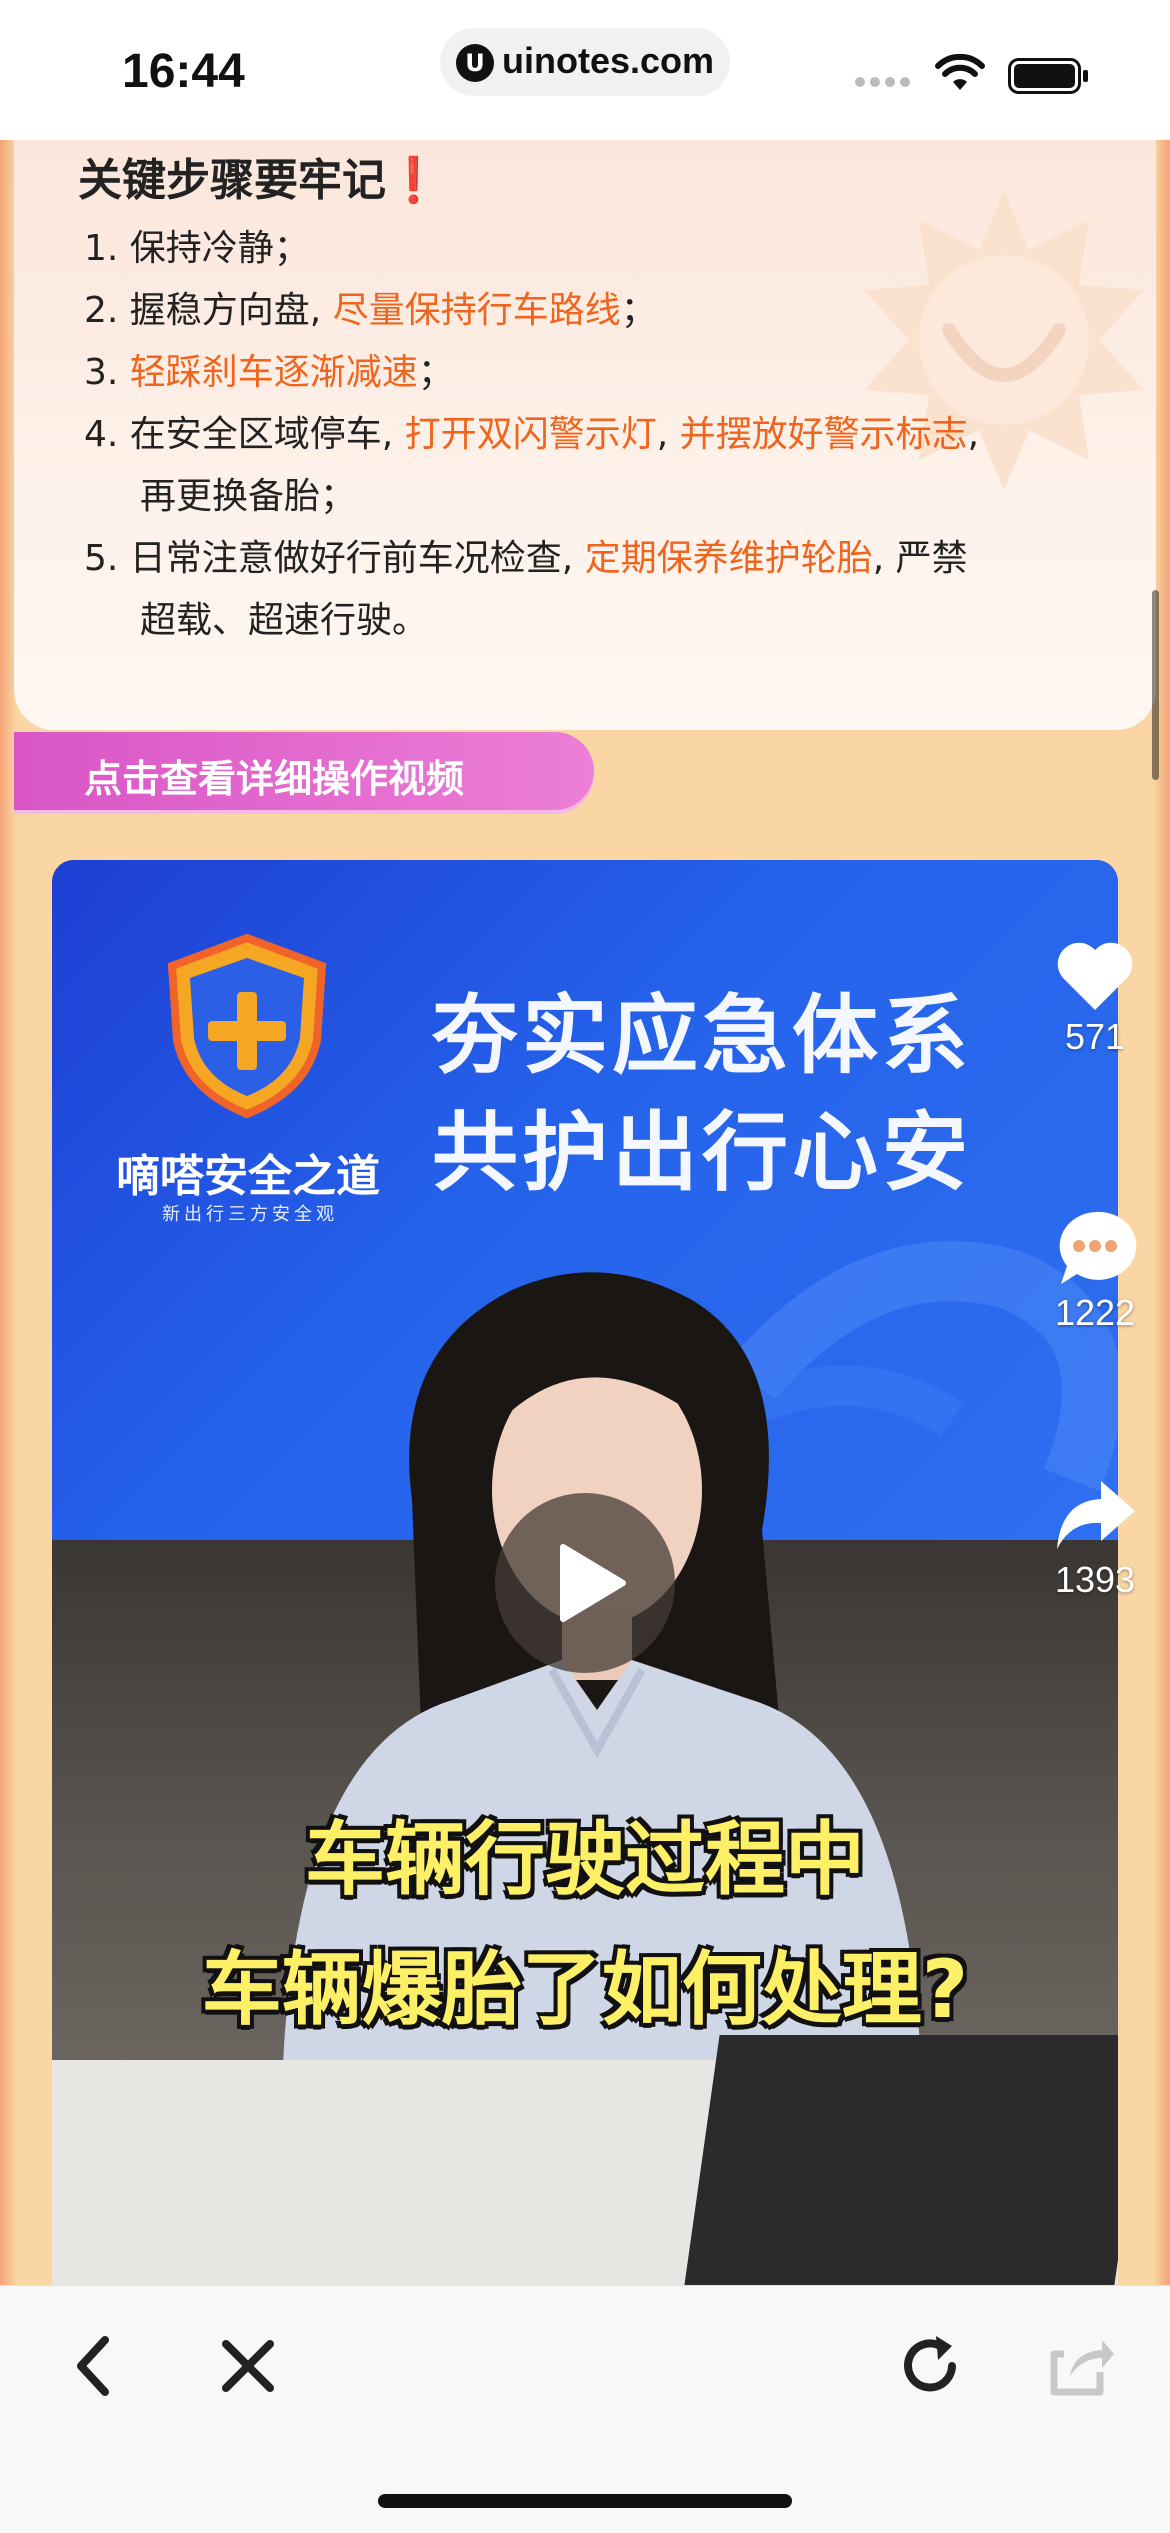  Describe the element at coordinates (259, 180) in the screenshot. I see `card-heading: 关键步骤要牢记❗` at that location.